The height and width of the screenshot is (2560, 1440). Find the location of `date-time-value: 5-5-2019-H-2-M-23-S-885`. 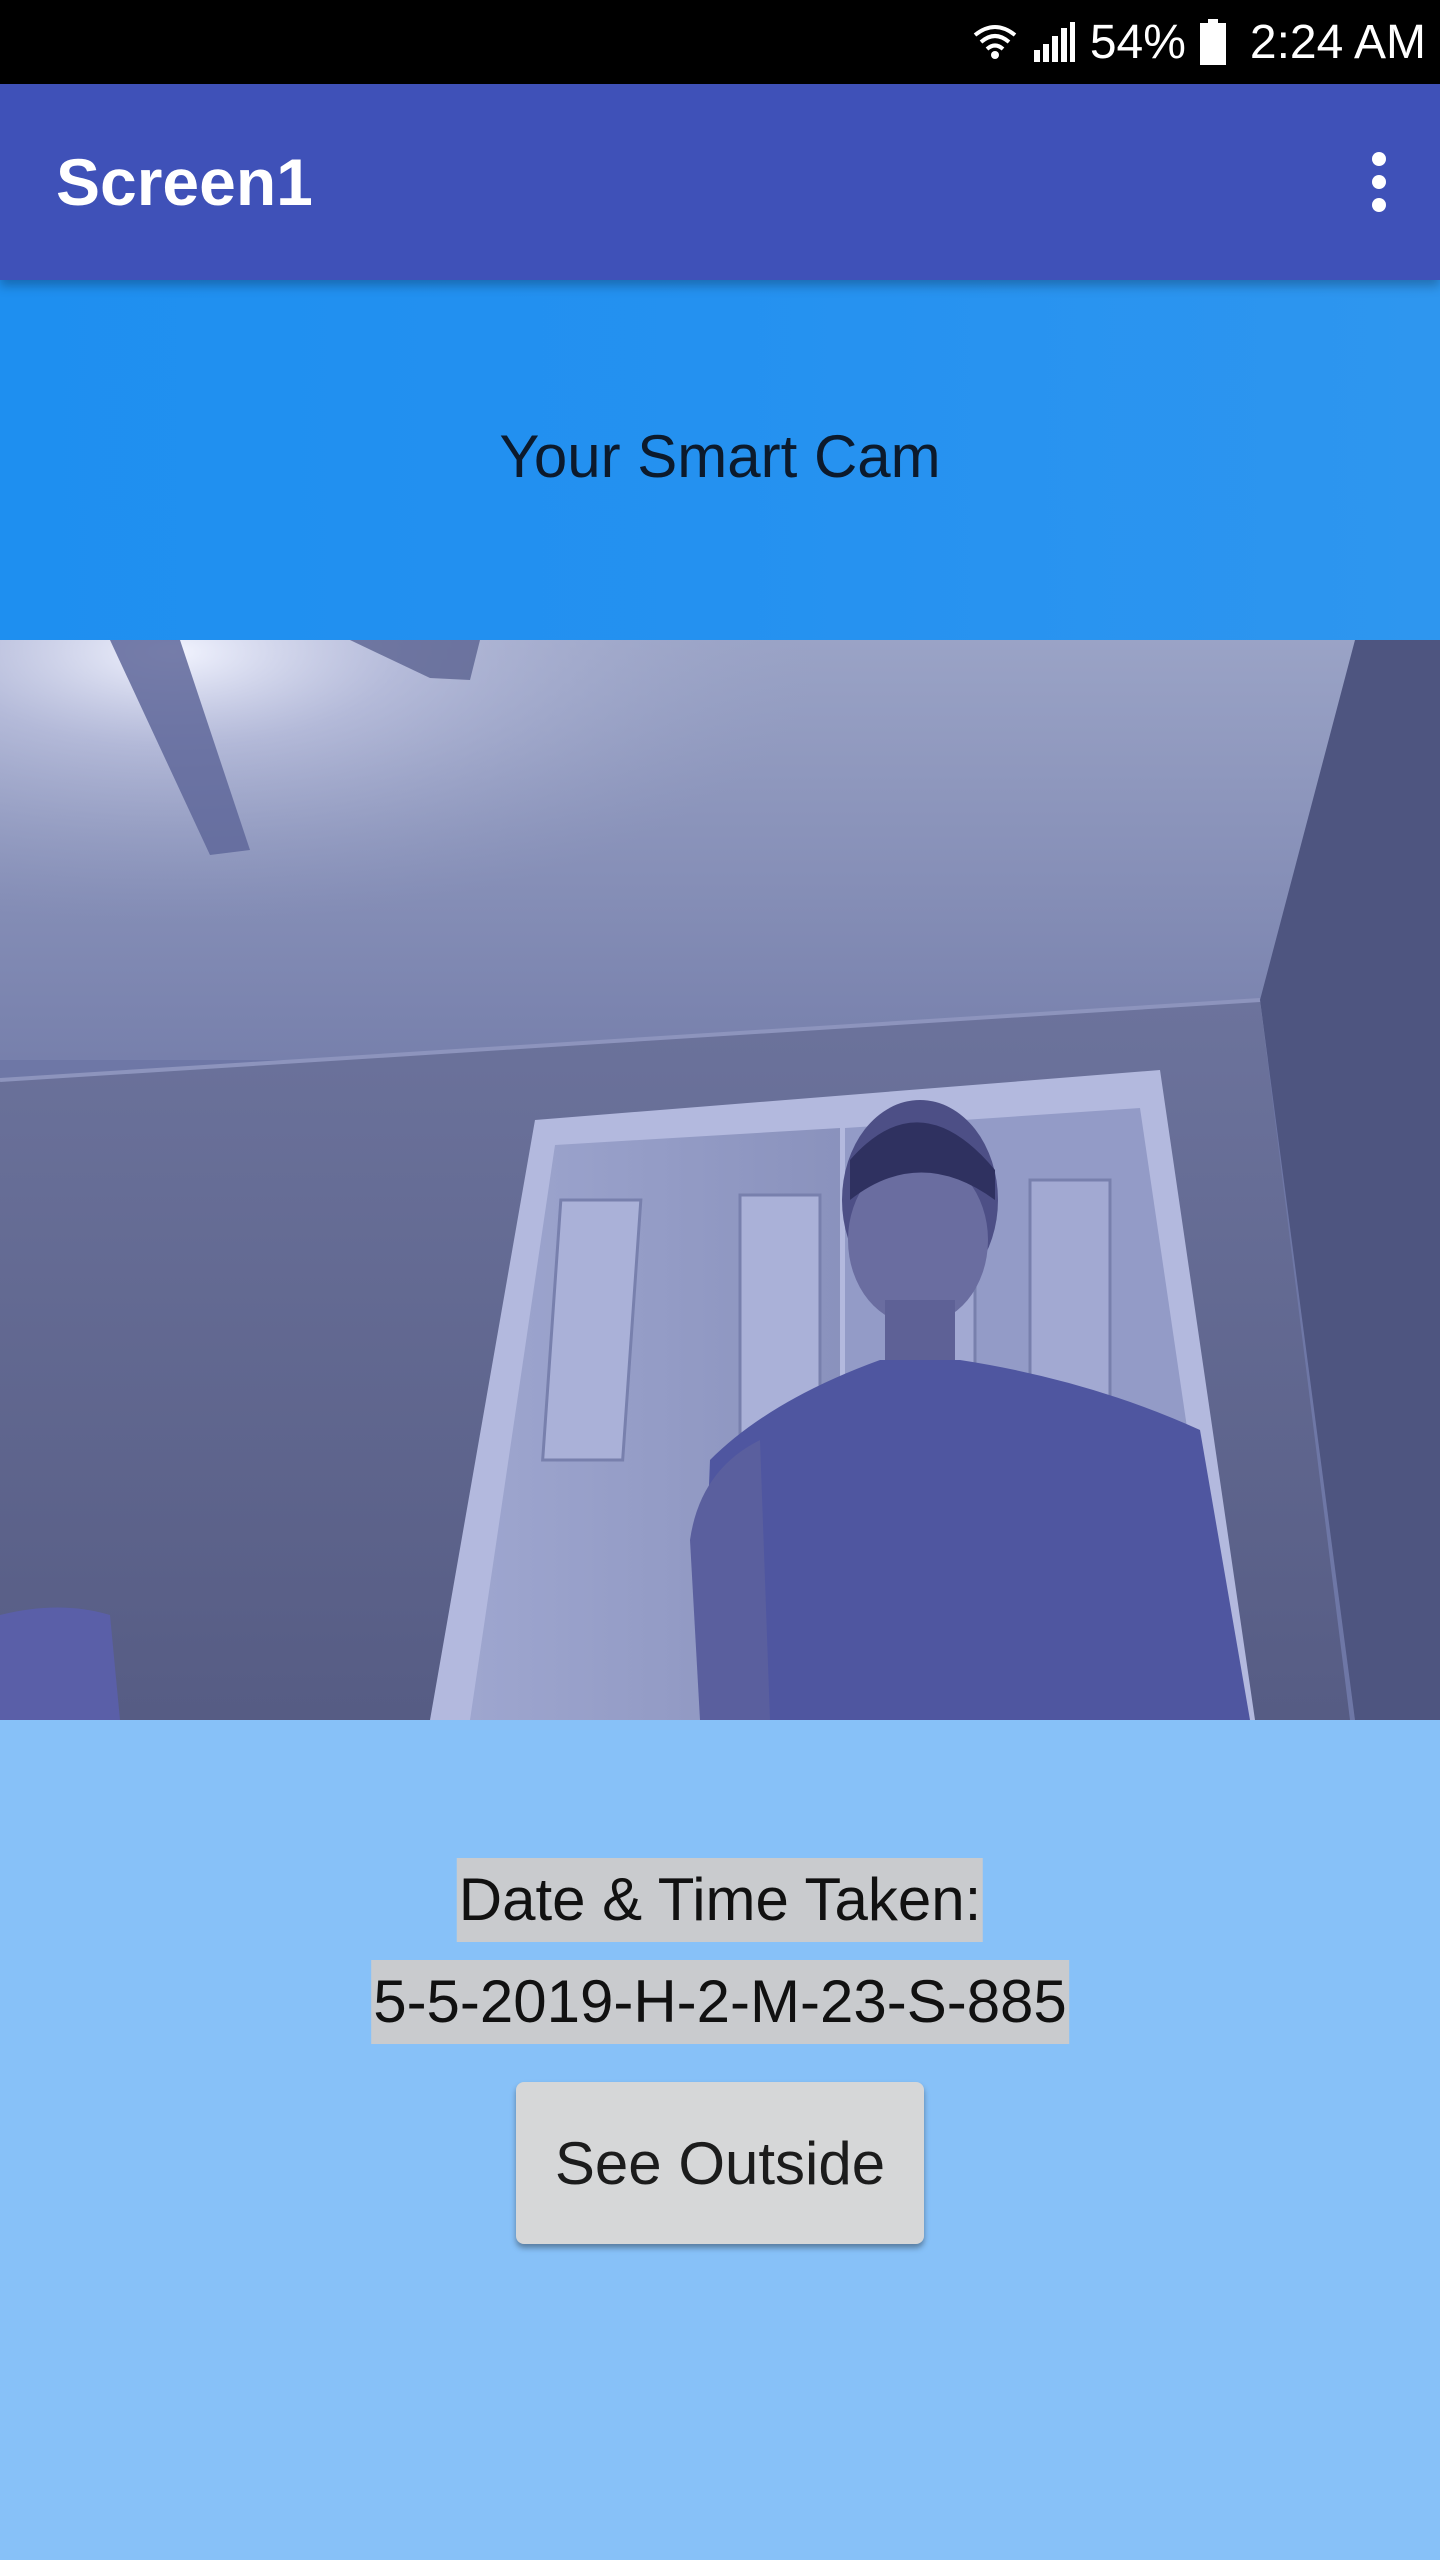

date-time-value: 5-5-2019-H-2-M-23-S-885 is located at coordinates (720, 2002).